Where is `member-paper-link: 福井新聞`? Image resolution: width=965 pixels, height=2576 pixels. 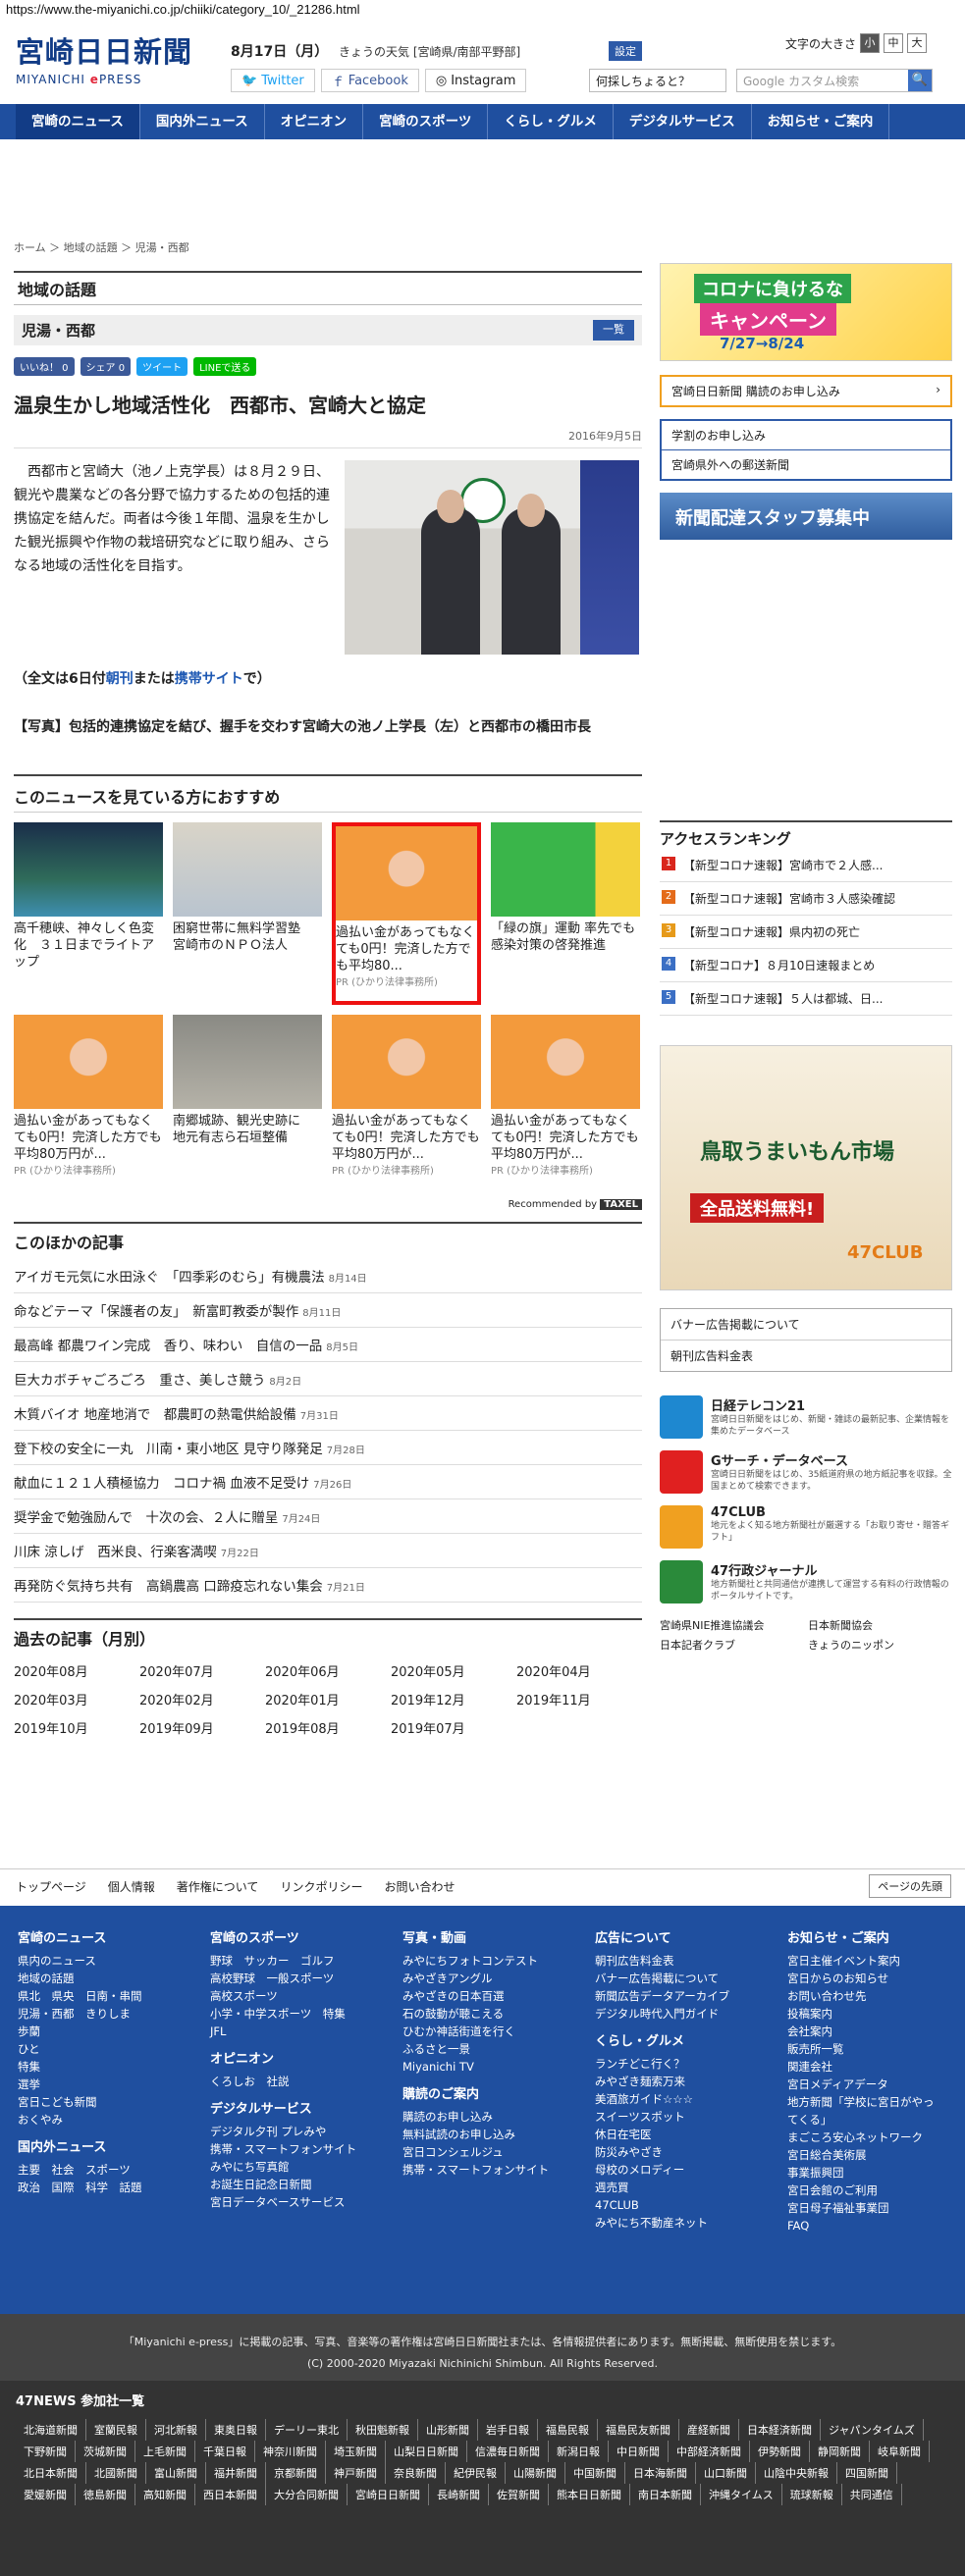
member-paper-link: 福井新聞 is located at coordinates (236, 2473).